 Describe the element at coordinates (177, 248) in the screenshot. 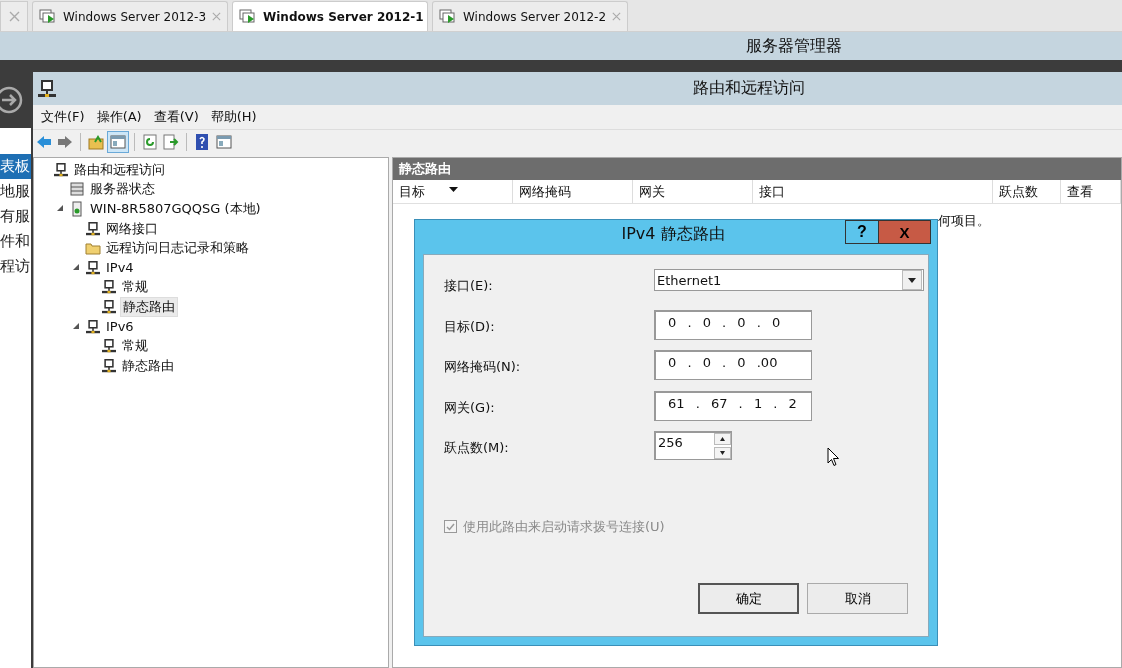

I see `tree-item: 远程访问日志记录和策略` at that location.